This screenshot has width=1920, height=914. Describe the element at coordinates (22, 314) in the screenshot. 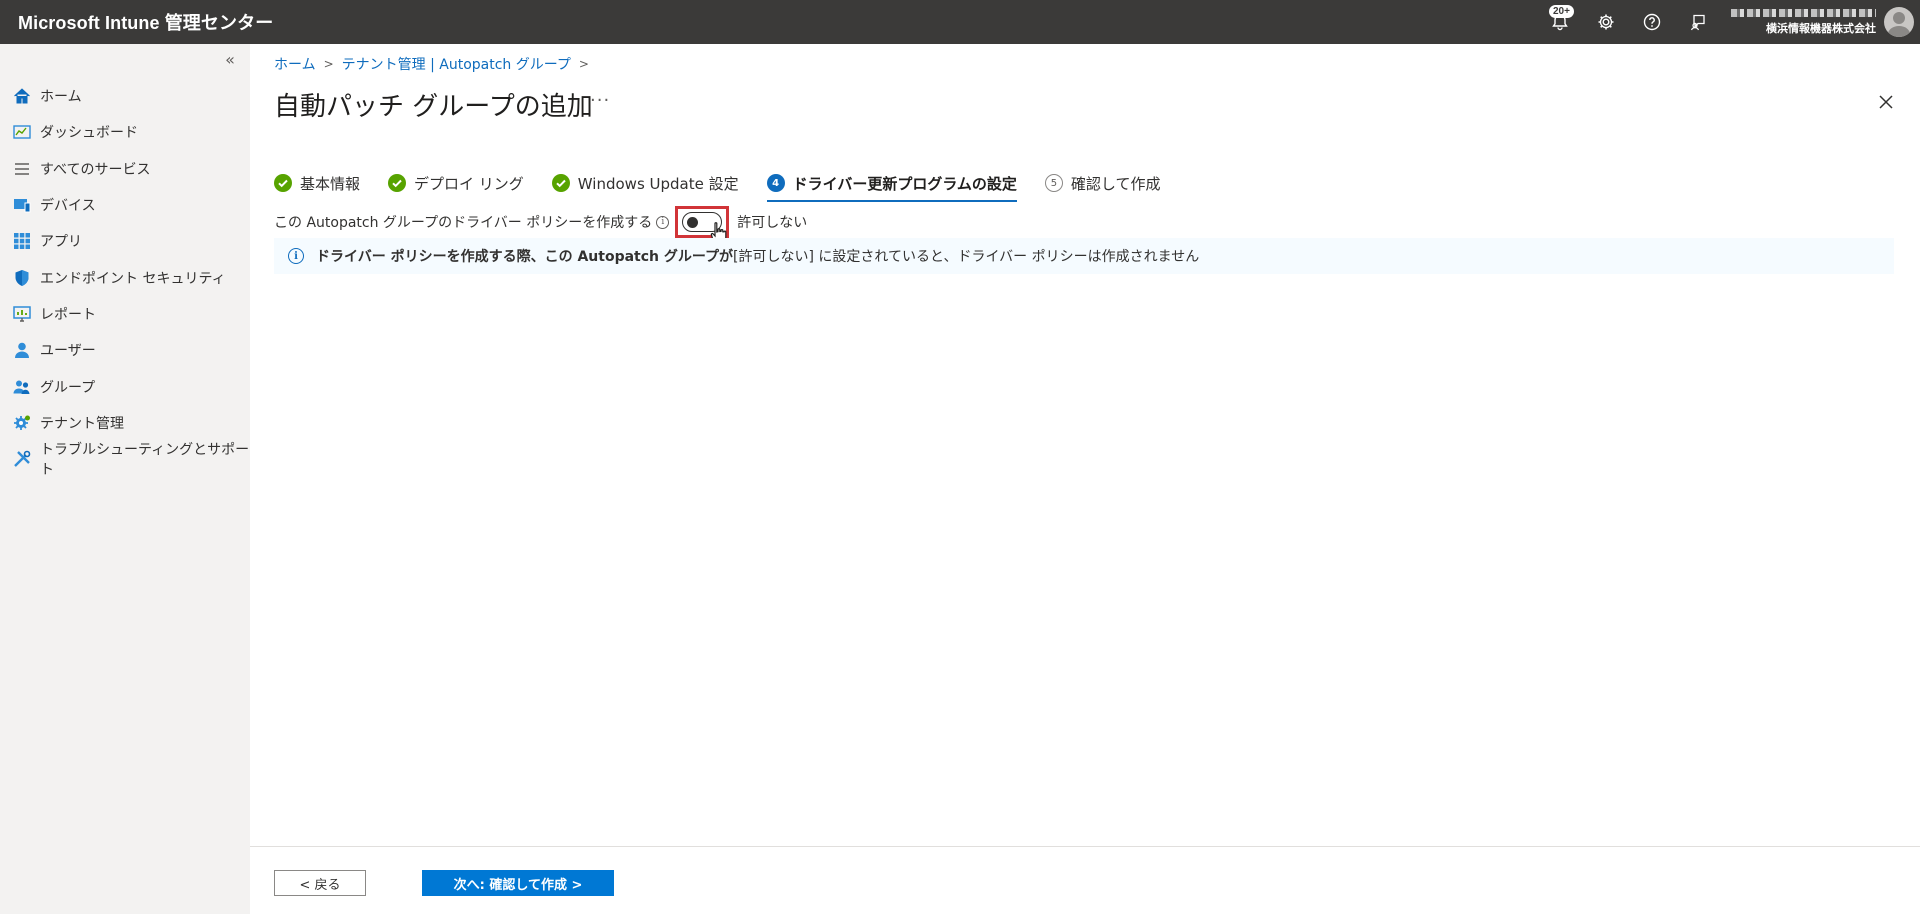

I see `report-icon` at that location.